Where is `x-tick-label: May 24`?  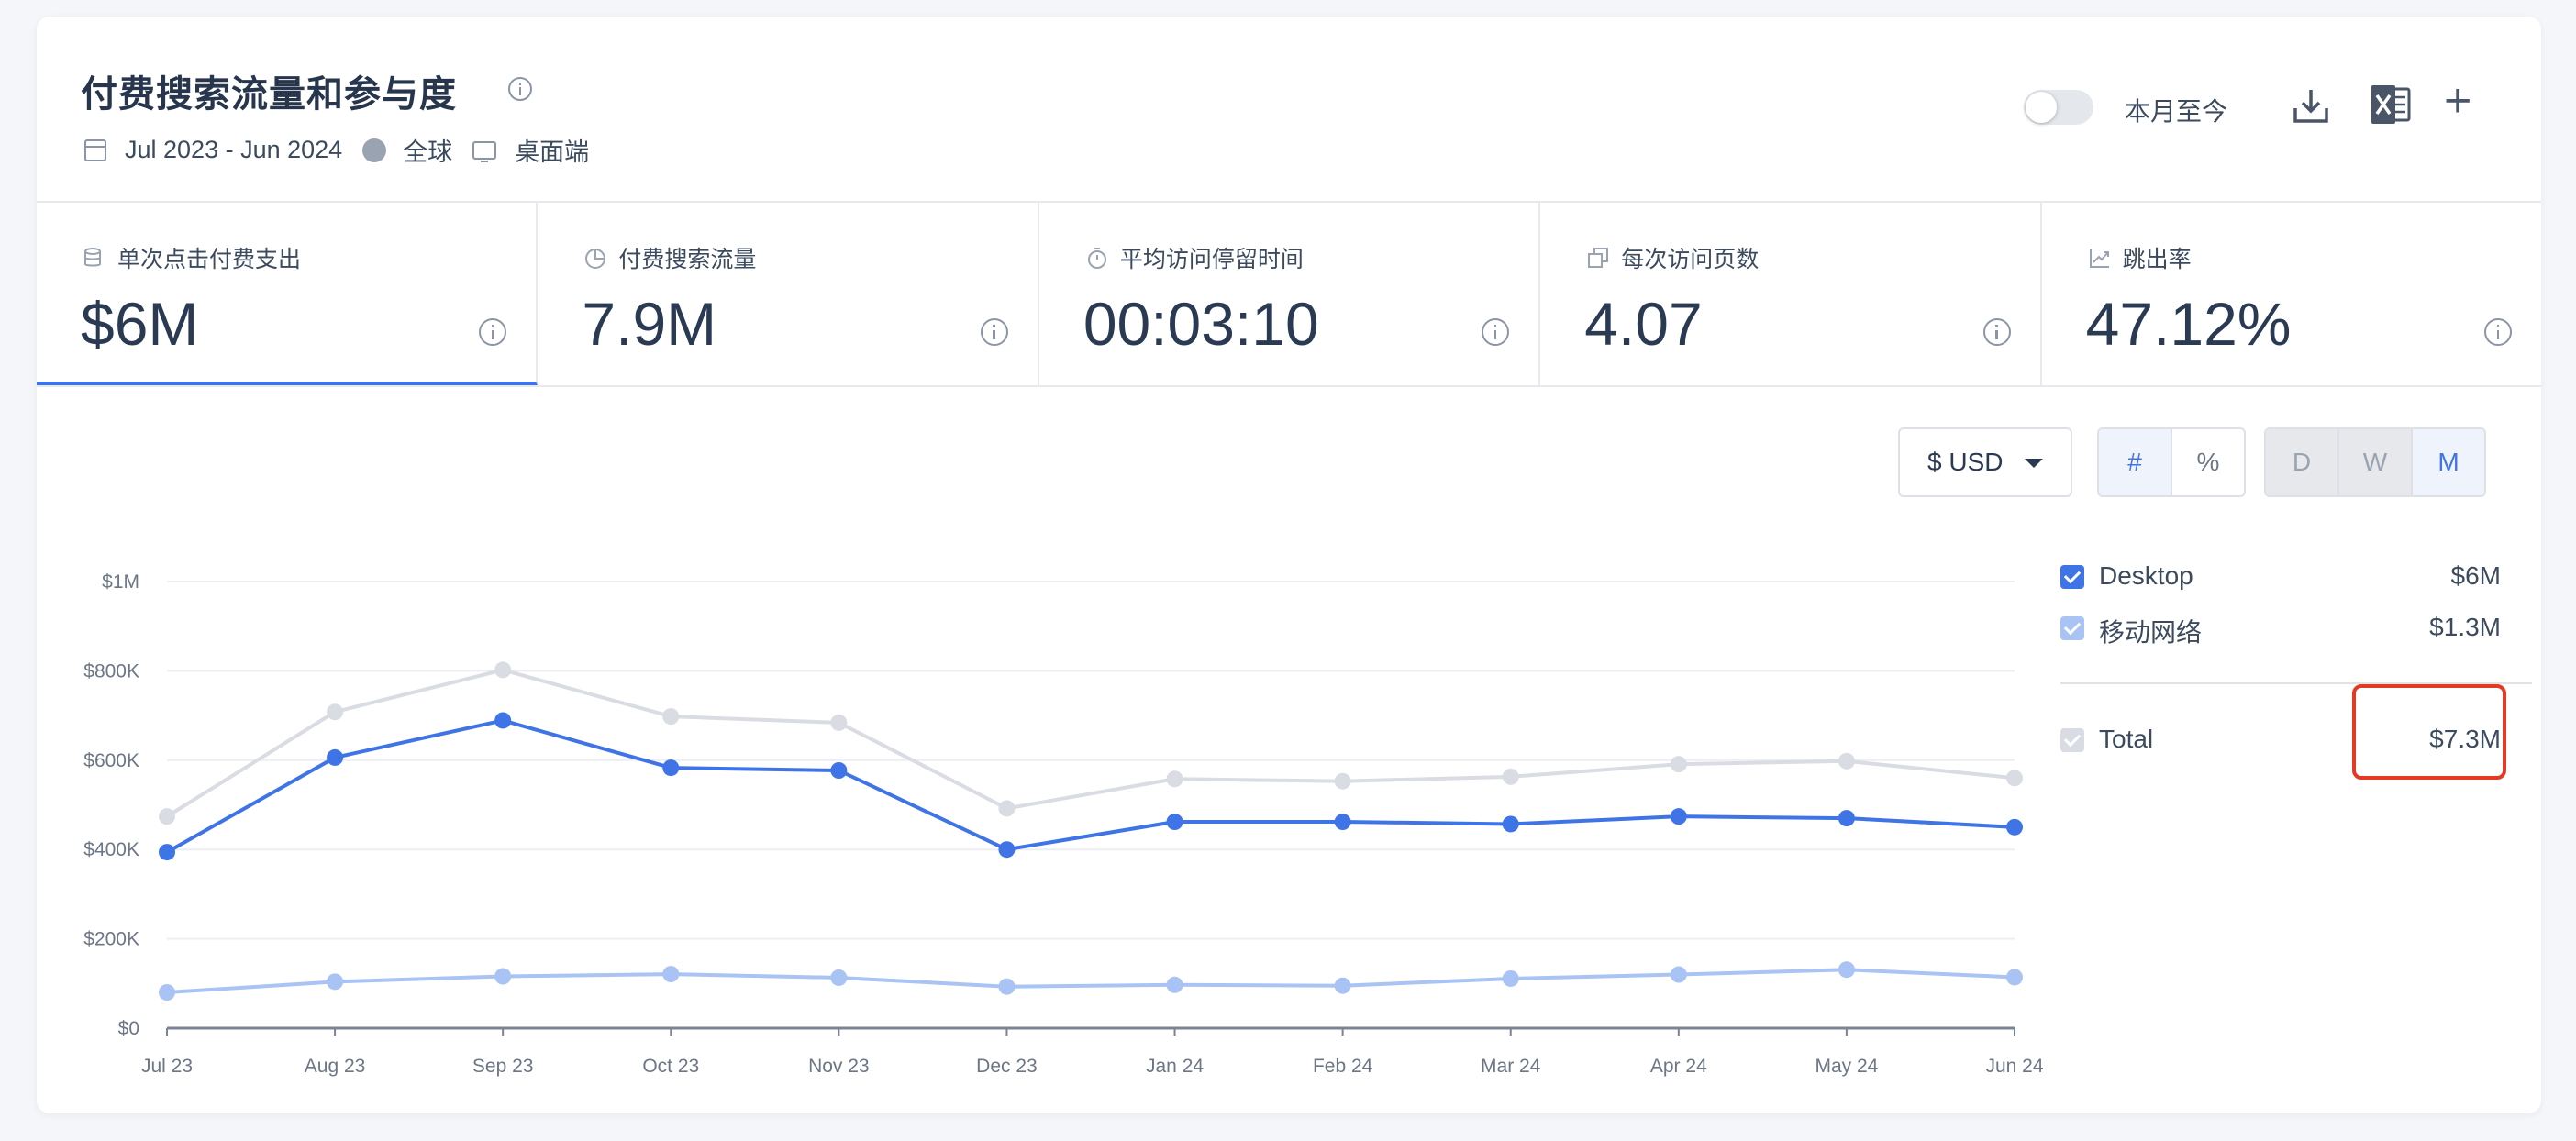 x-tick-label: May 24 is located at coordinates (1846, 1066).